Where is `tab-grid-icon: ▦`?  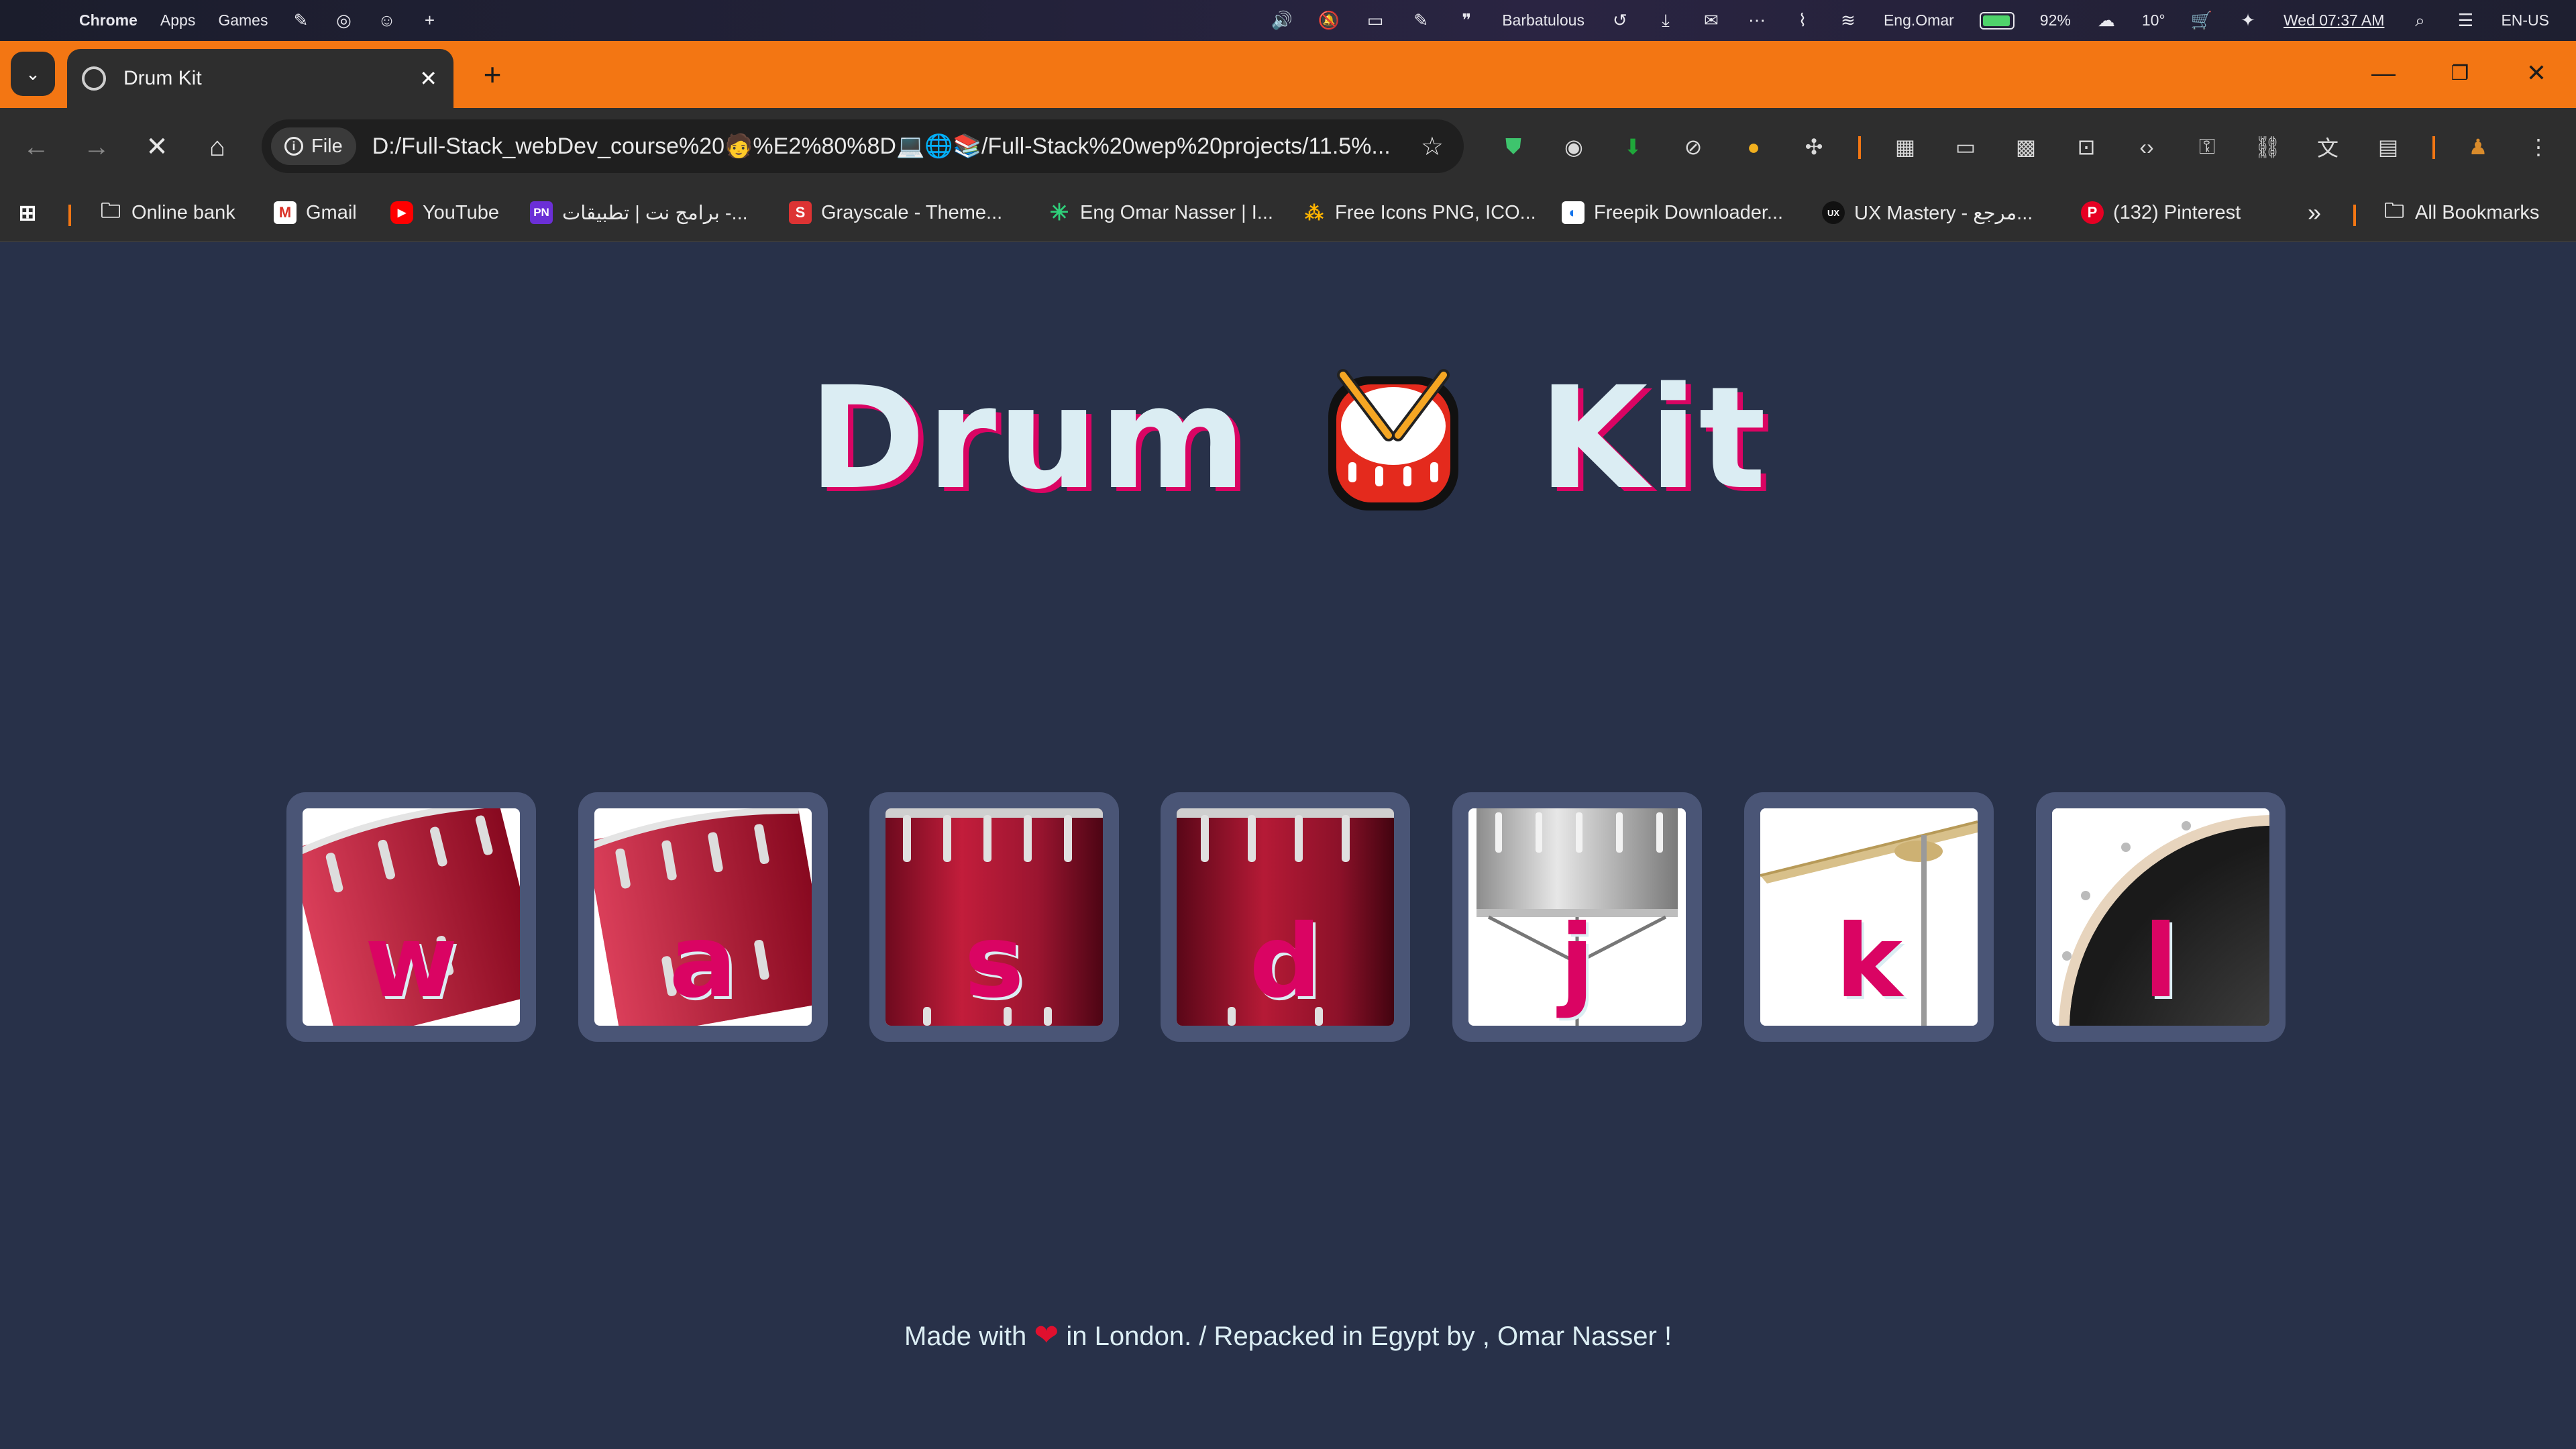
tab-grid-icon: ▦ is located at coordinates (1905, 147).